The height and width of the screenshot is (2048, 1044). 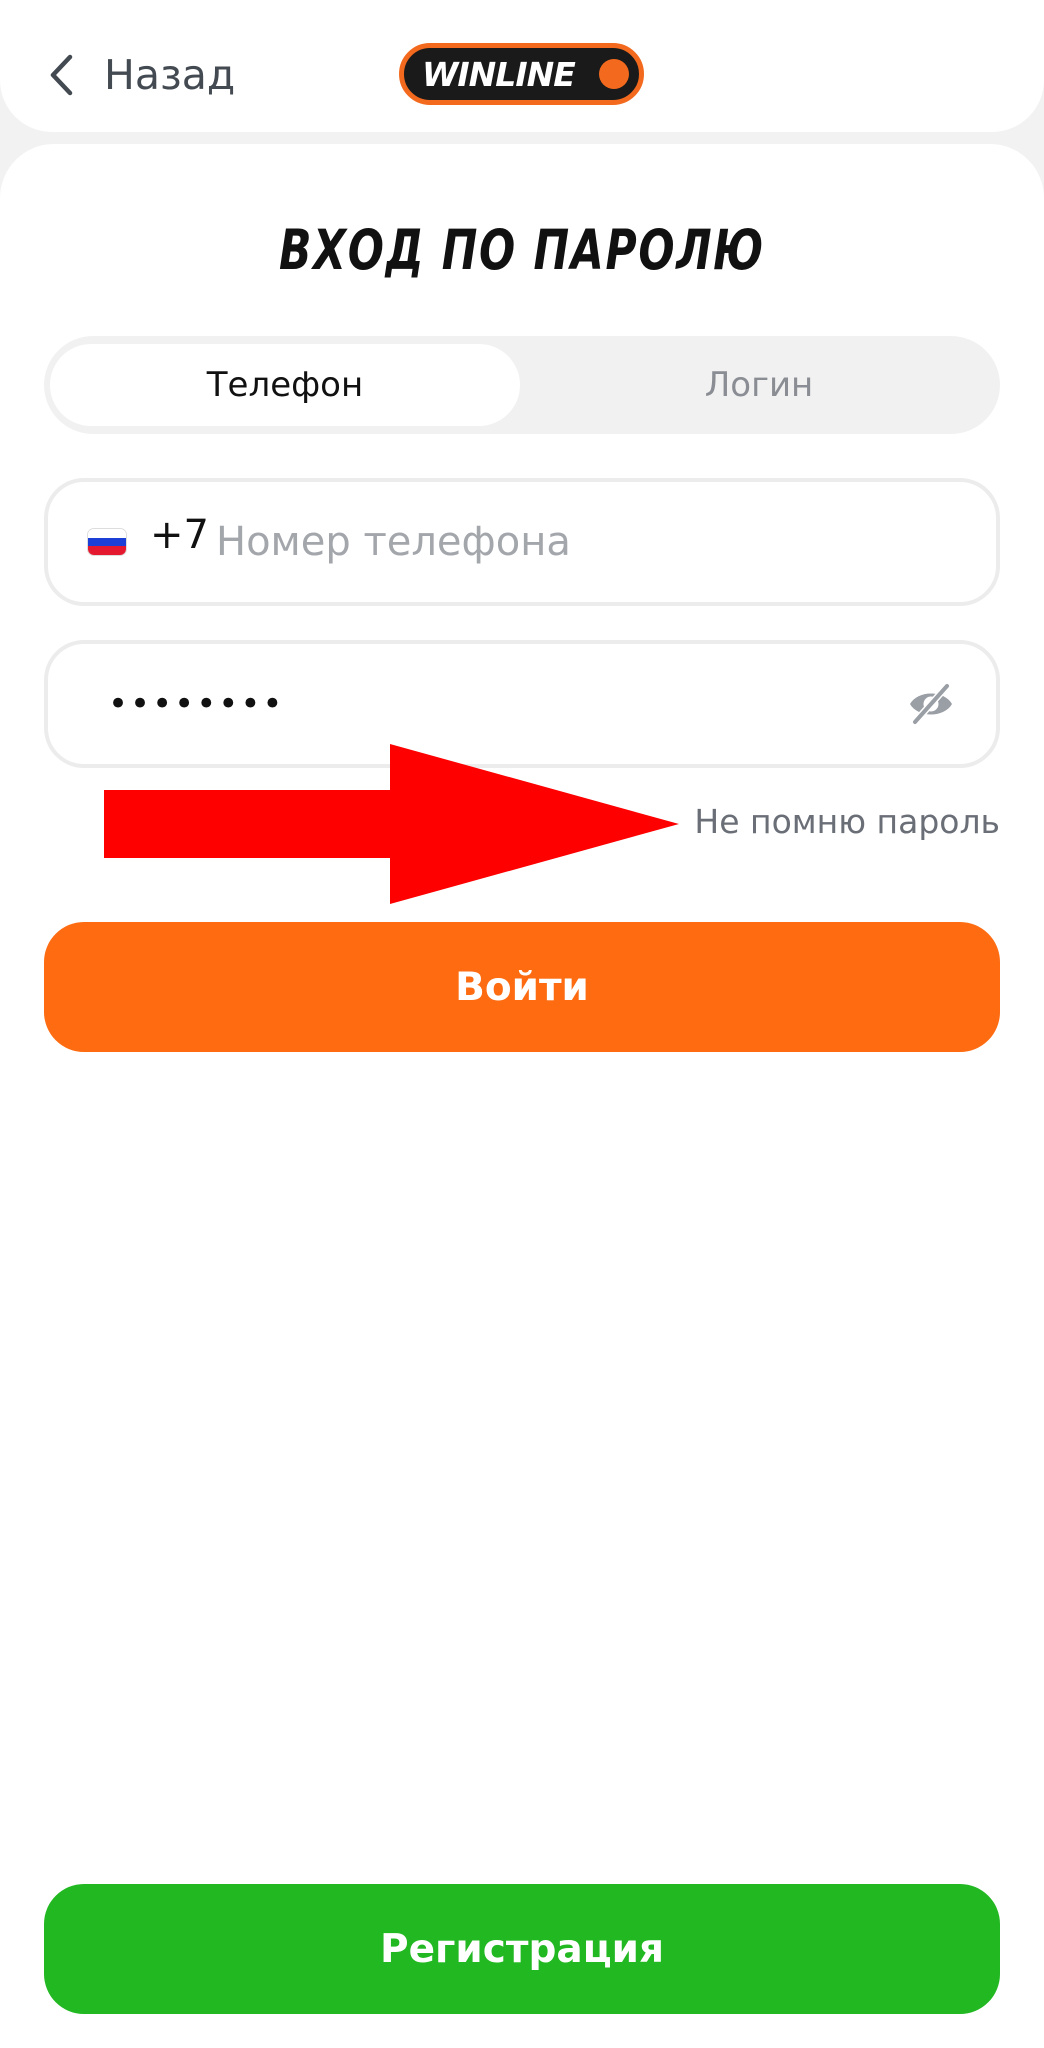 I want to click on tab-phone: Телефон, so click(x=285, y=385).